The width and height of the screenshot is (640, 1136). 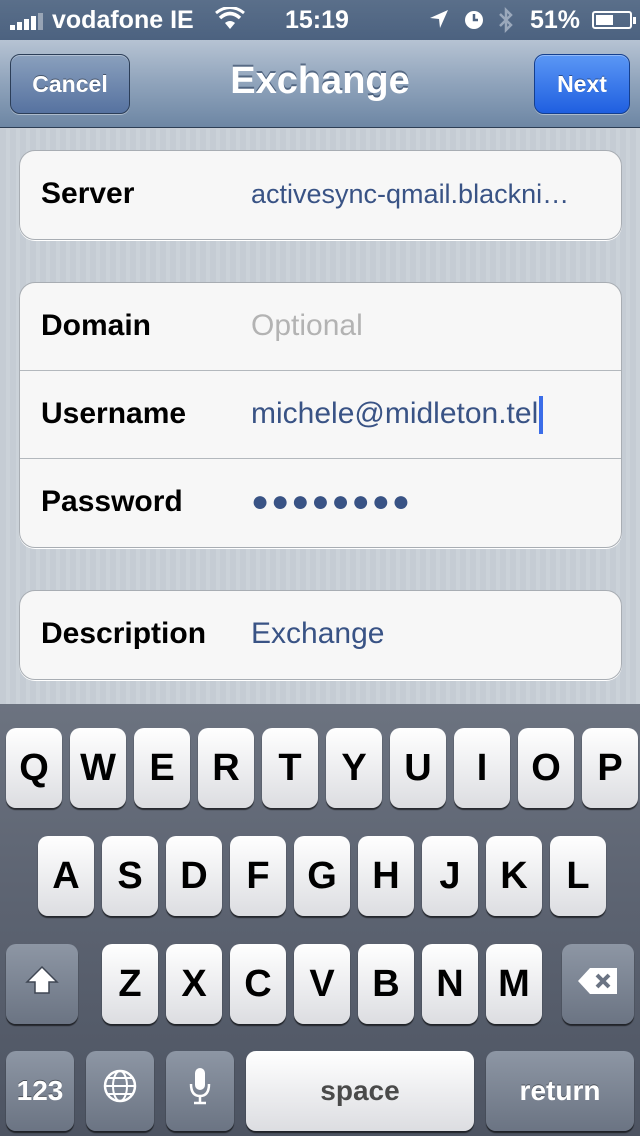 I want to click on password-field: ●●●●●●●●, so click(x=331, y=502).